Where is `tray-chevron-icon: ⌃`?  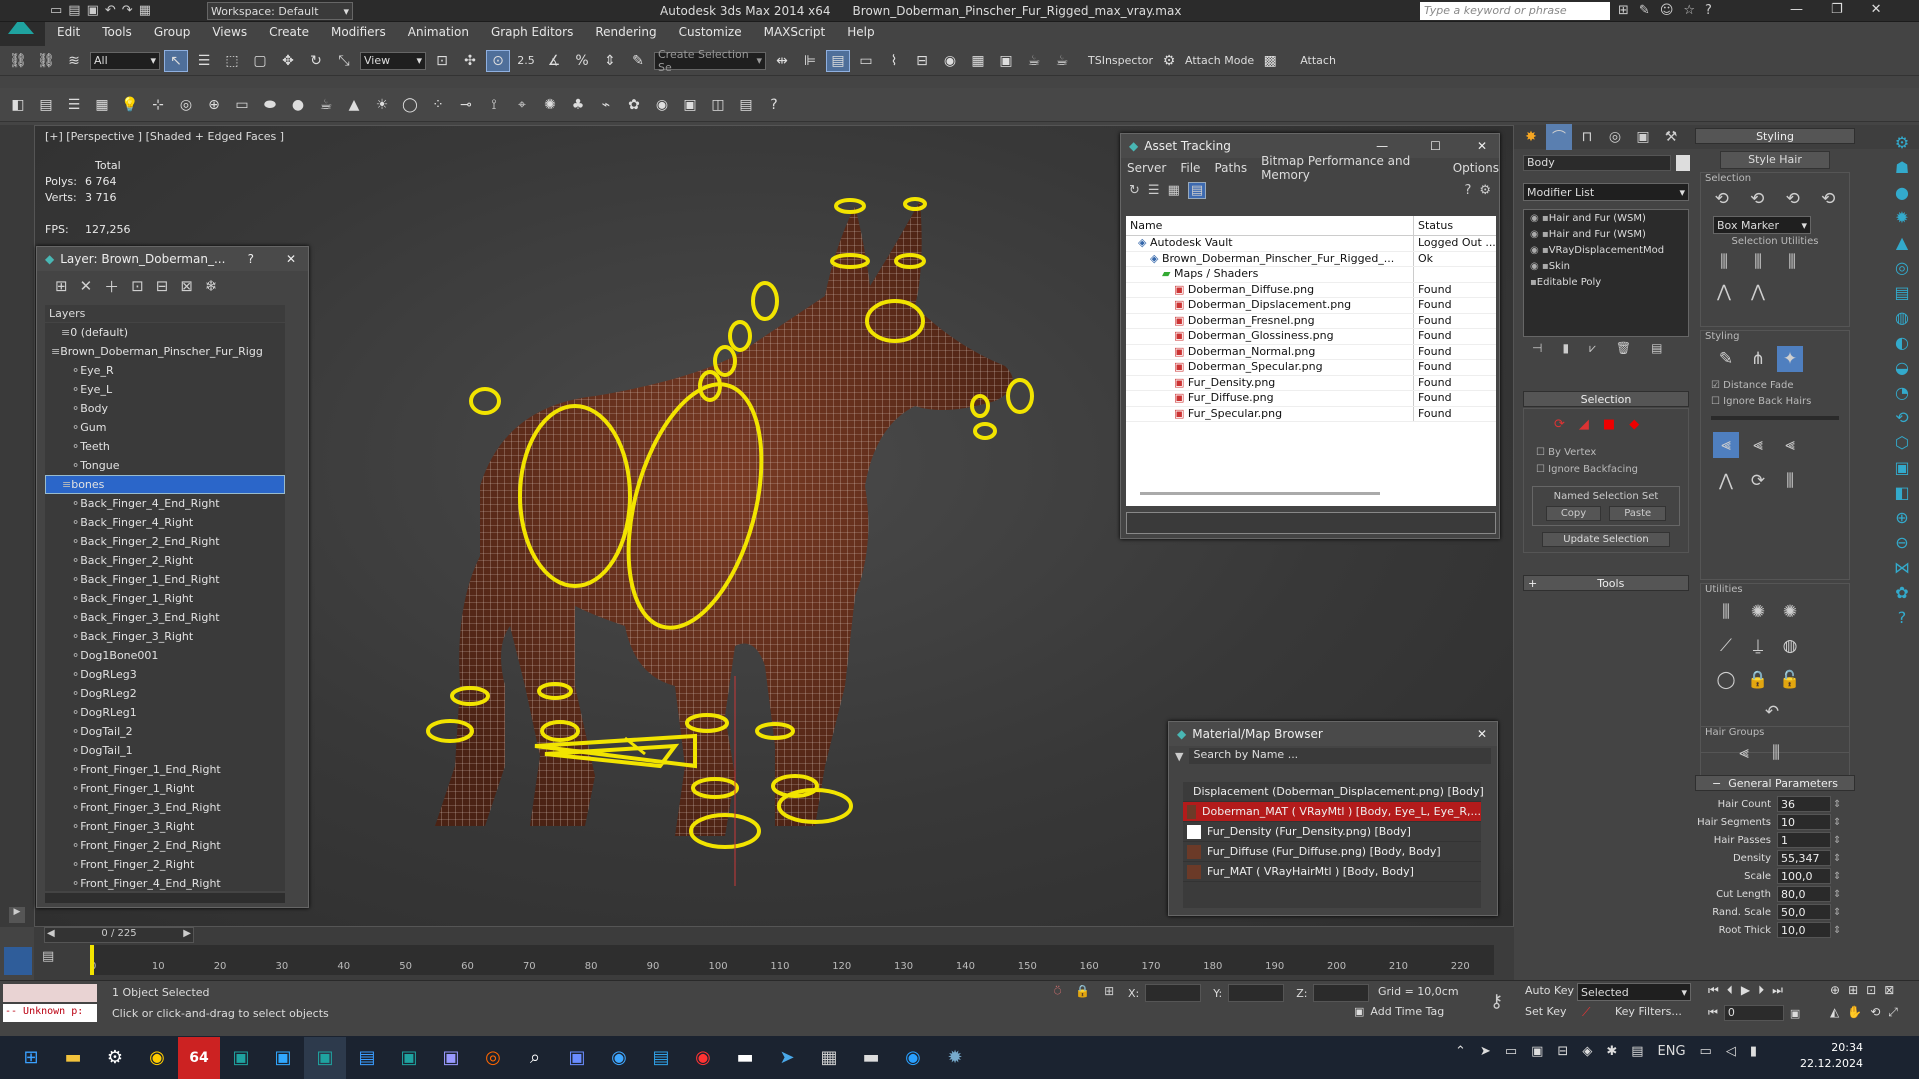 tray-chevron-icon: ⌃ is located at coordinates (1460, 1051).